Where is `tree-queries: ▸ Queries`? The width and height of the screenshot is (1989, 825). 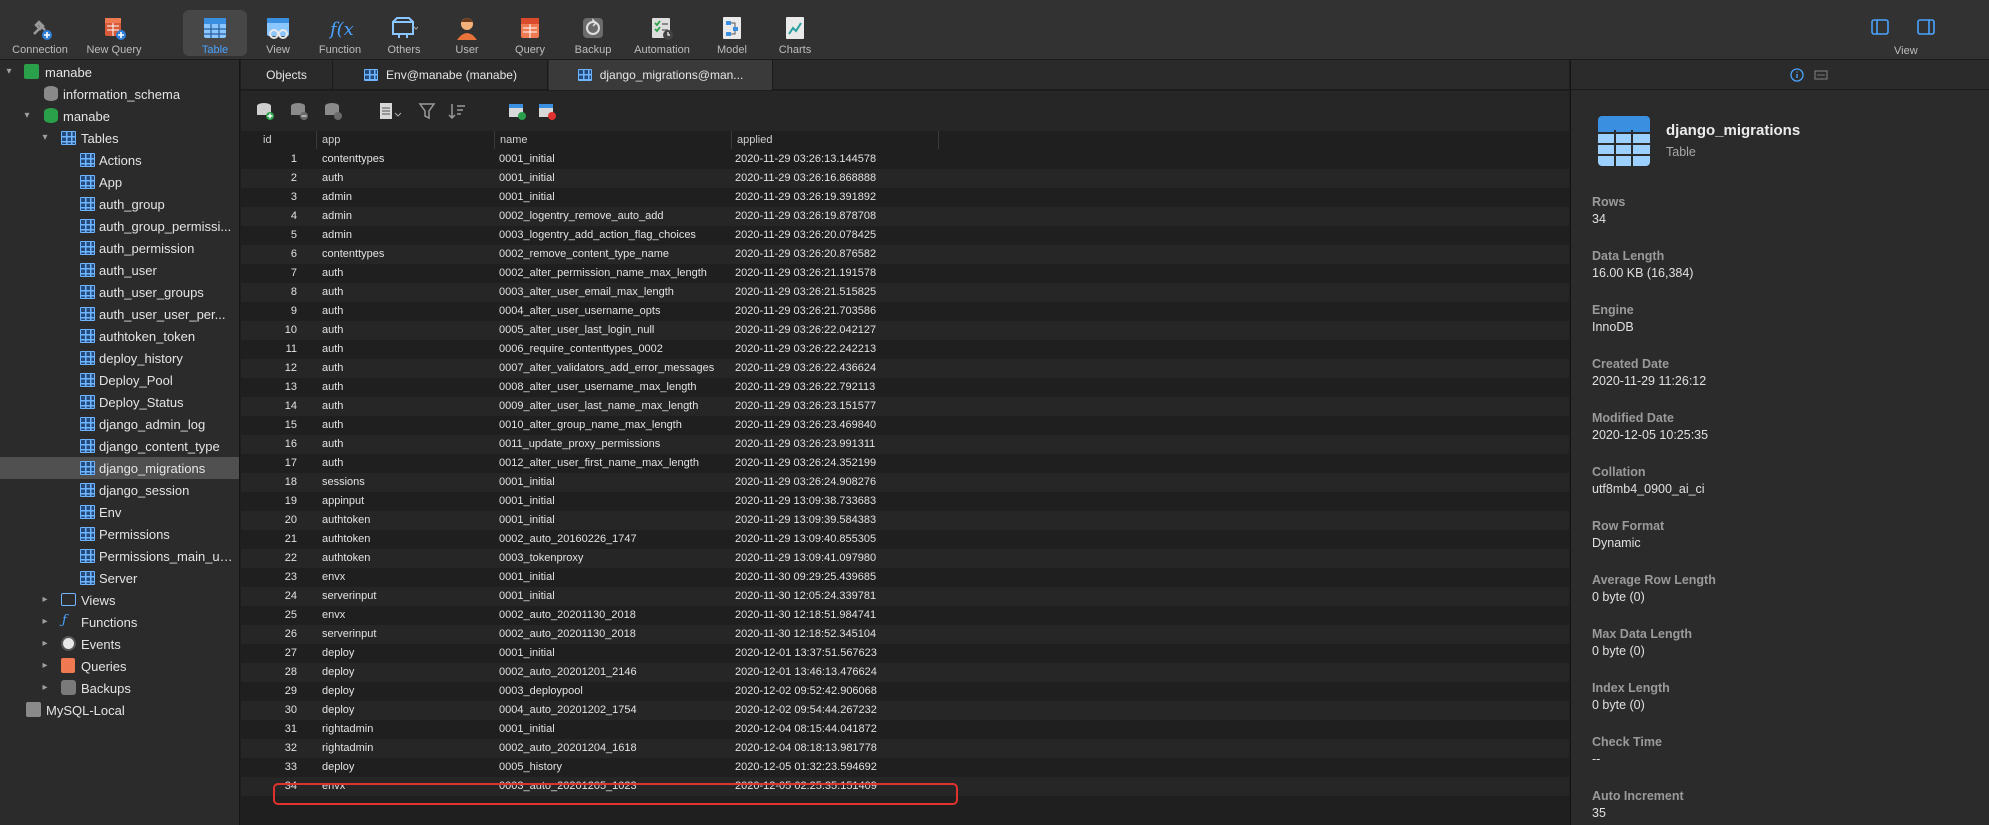 tree-queries: ▸ Queries is located at coordinates (119, 666).